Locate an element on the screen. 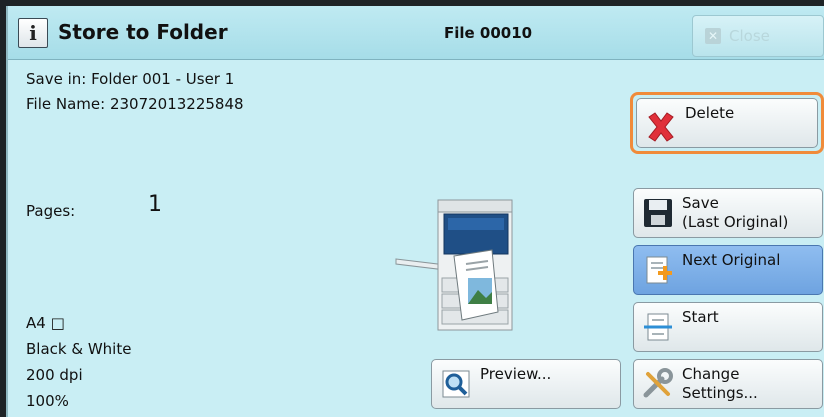  next-original-button: Next Original is located at coordinates (728, 270).